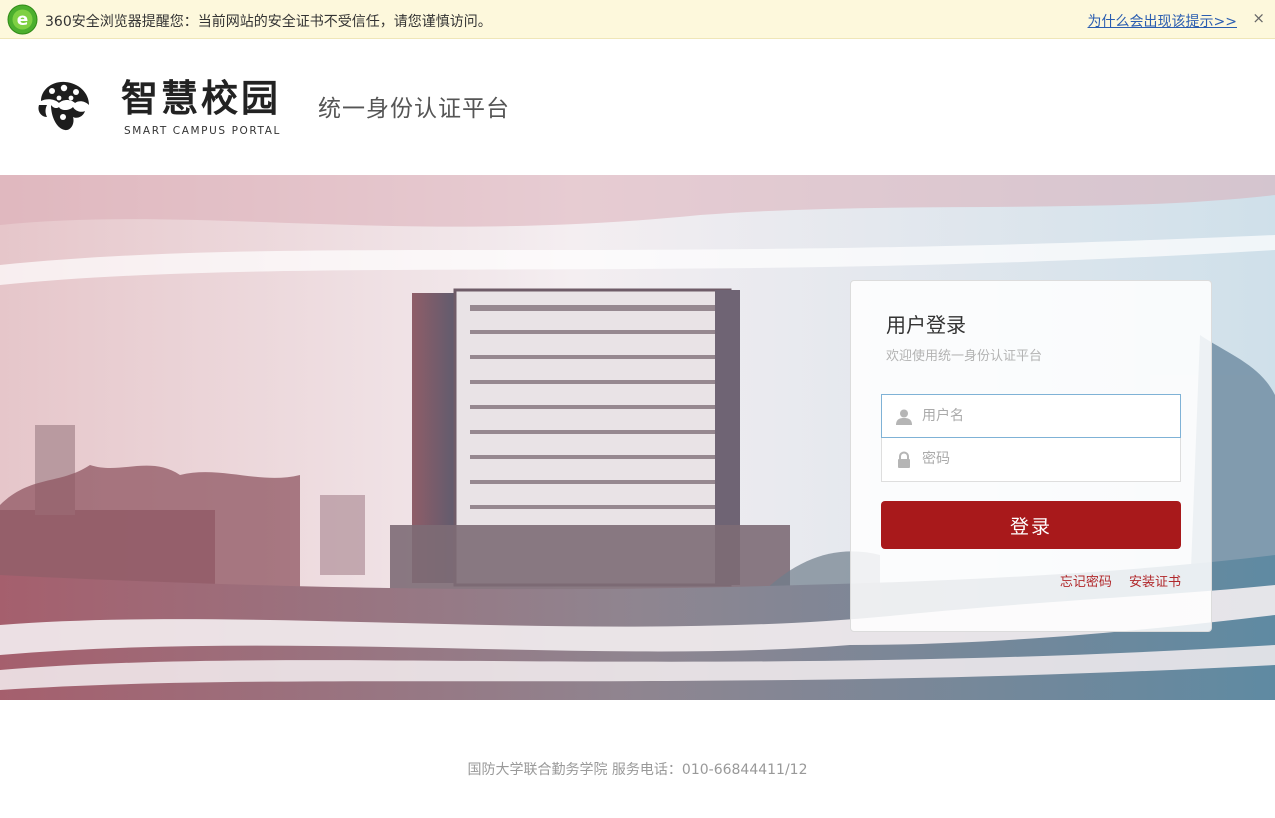  Describe the element at coordinates (1031, 525) in the screenshot. I see `login-button: 登录` at that location.